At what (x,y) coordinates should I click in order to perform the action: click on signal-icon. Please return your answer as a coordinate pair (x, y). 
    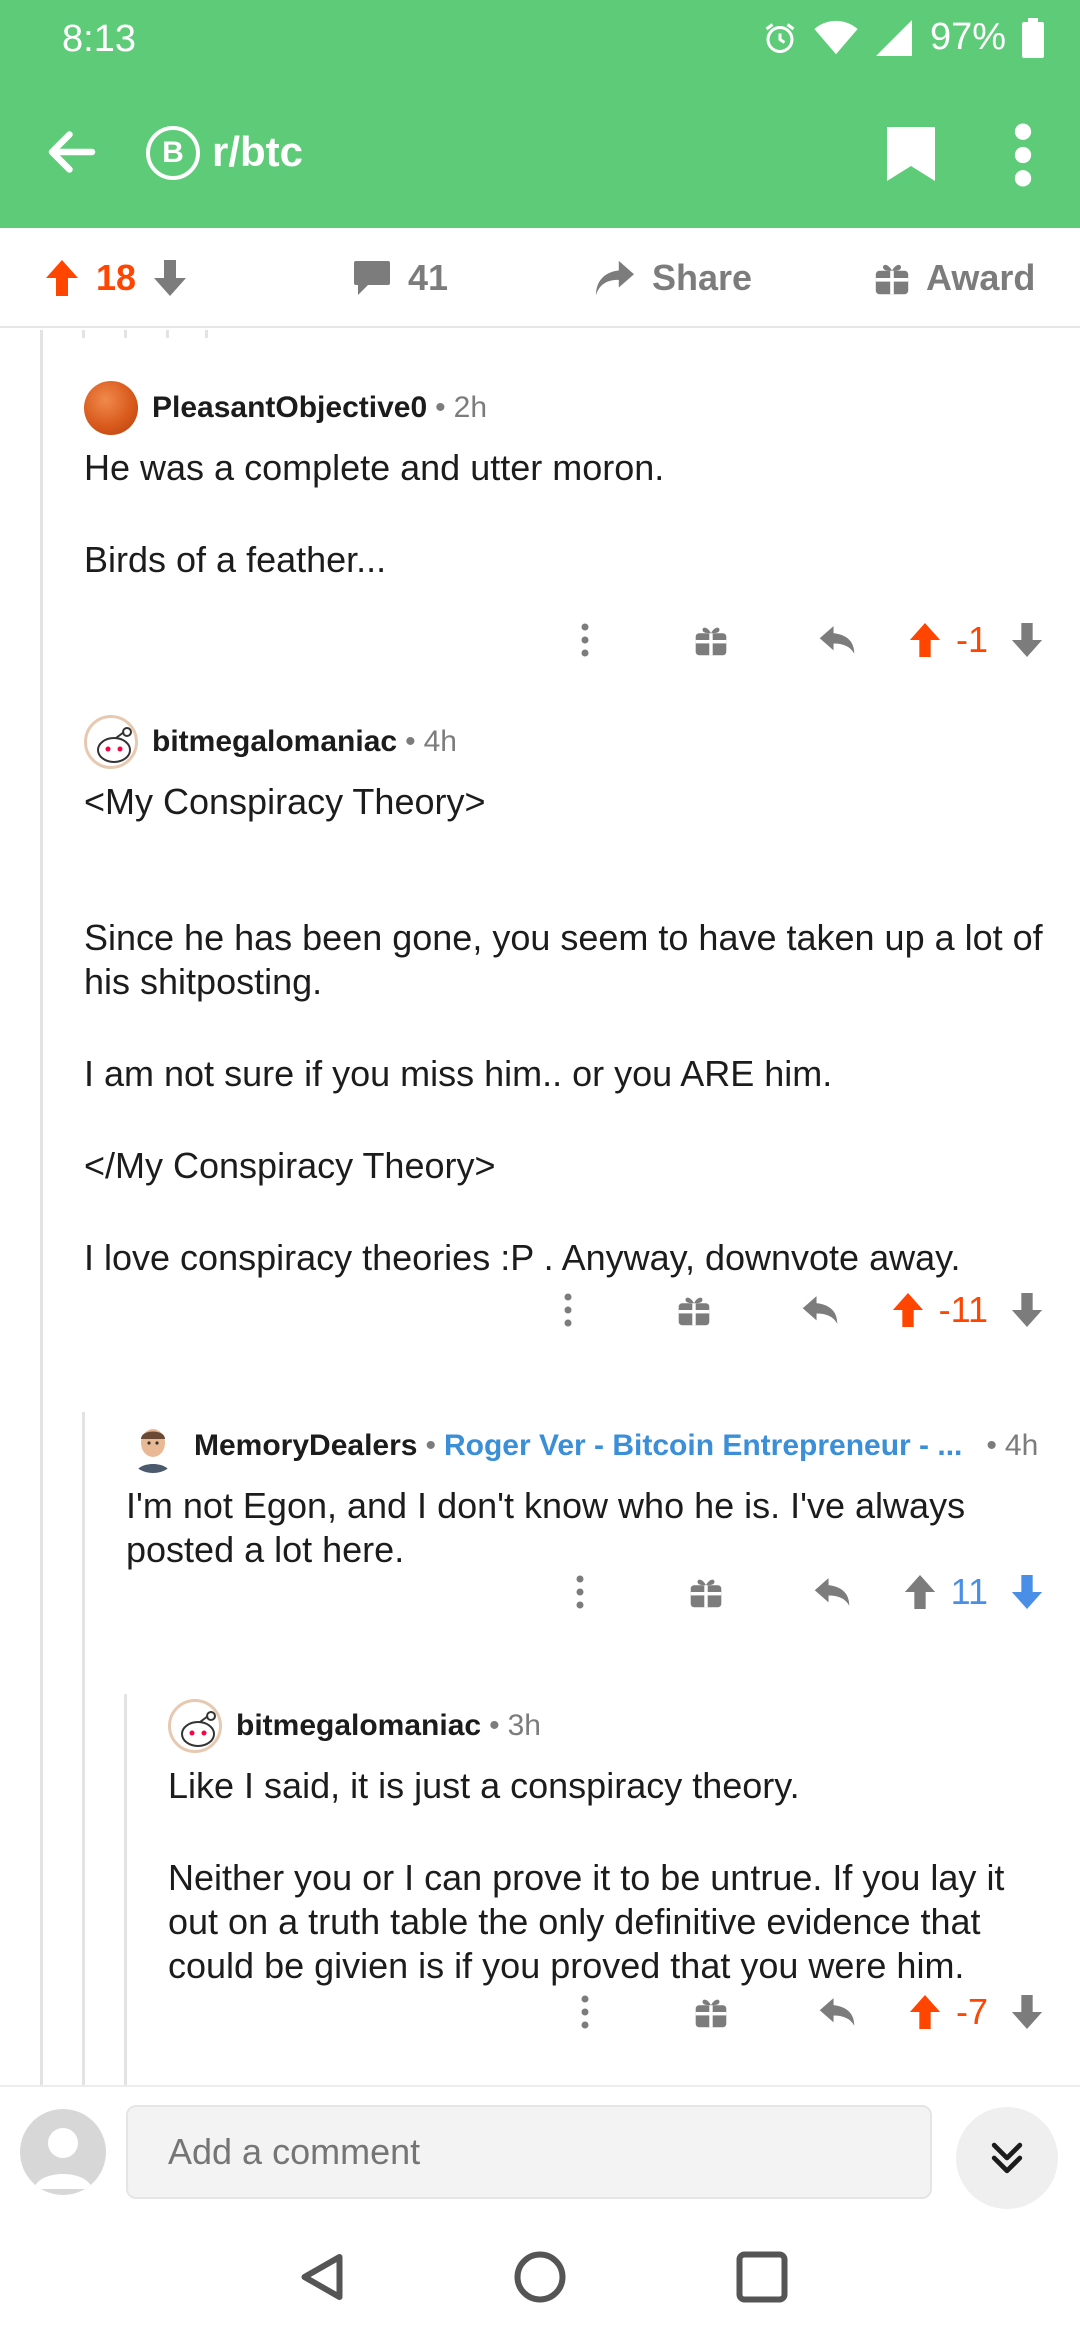
    Looking at the image, I should click on (893, 37).